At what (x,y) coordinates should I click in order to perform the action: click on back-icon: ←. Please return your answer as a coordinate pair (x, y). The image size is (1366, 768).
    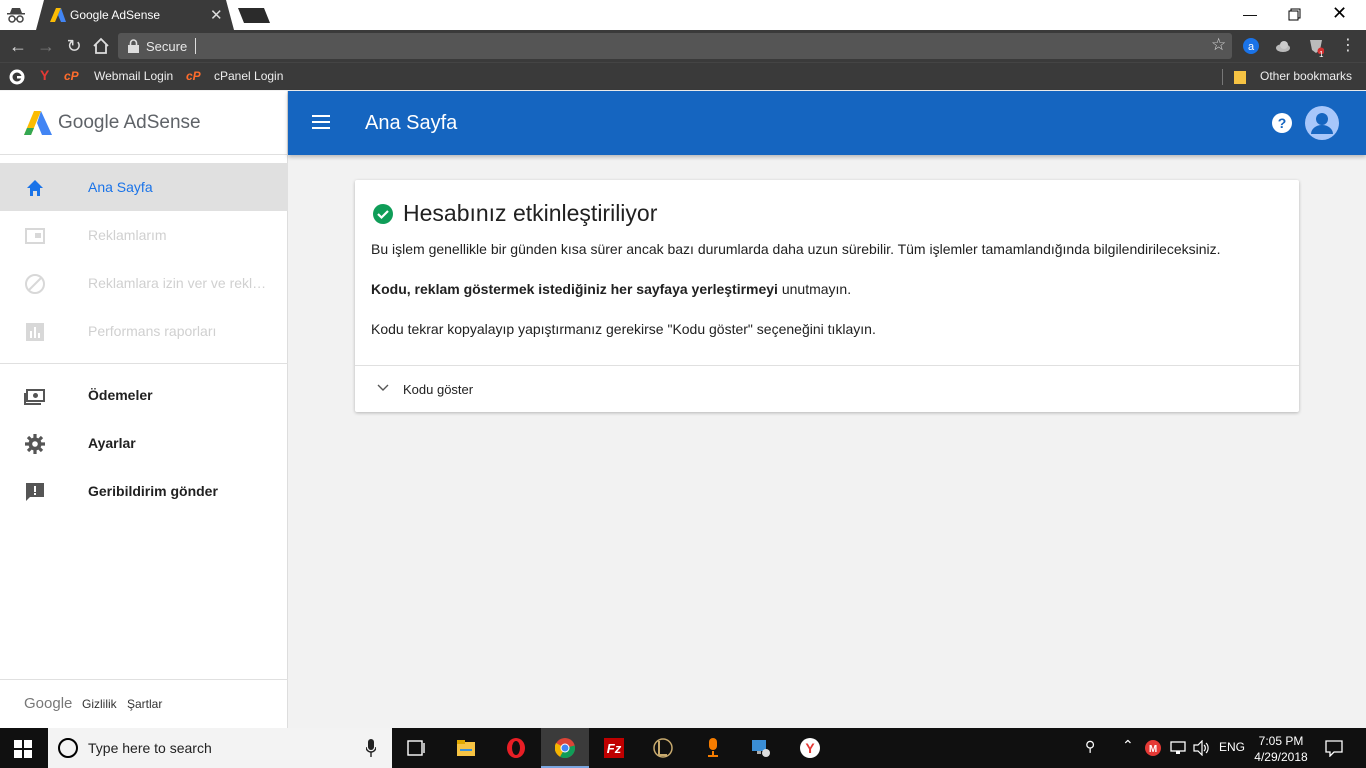
    Looking at the image, I should click on (18, 46).